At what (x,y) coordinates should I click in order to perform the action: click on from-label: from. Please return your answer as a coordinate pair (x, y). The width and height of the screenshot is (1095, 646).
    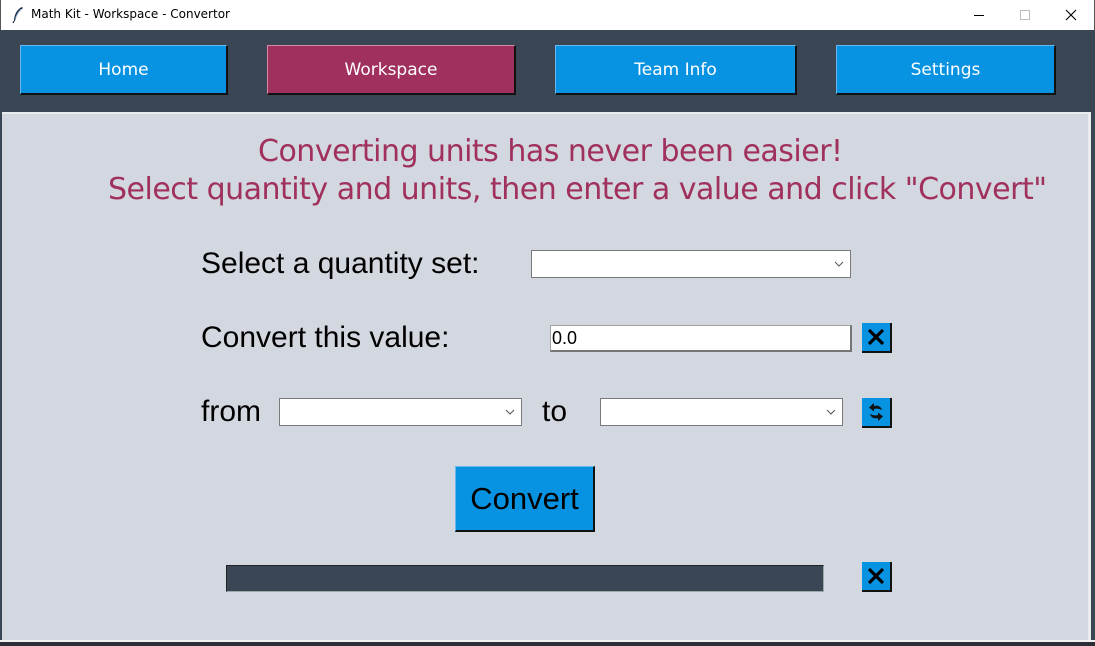
    Looking at the image, I should click on (231, 411).